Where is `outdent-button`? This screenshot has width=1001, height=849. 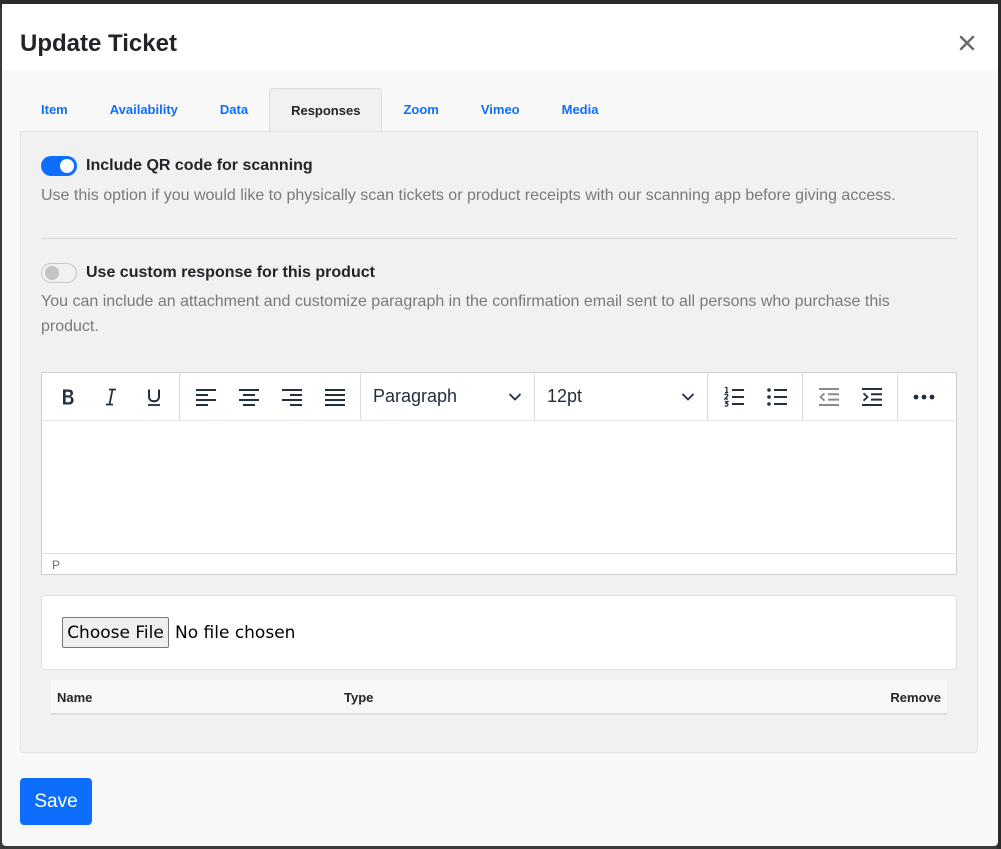
outdent-button is located at coordinates (828, 397).